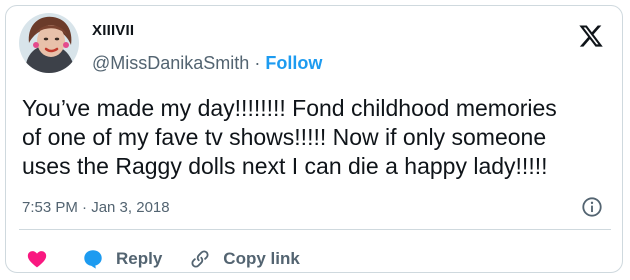  I want to click on copy-link-label: Copy link, so click(261, 258).